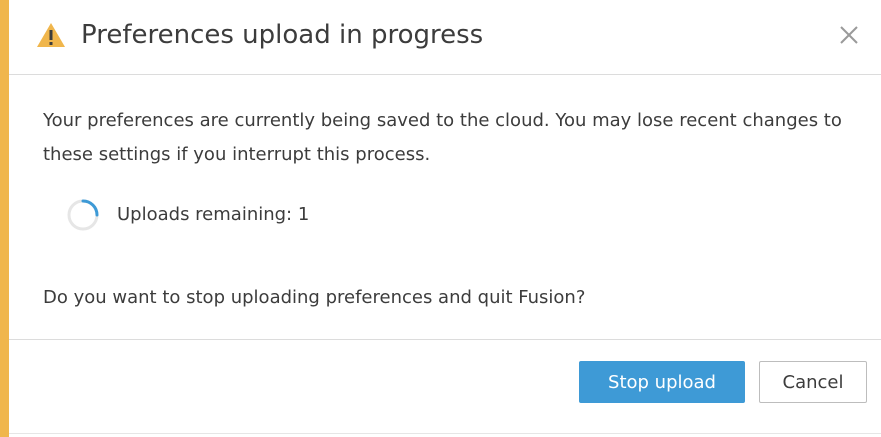 The height and width of the screenshot is (437, 881). What do you see at coordinates (4, 218) in the screenshot?
I see `warning-accent-bar` at bounding box center [4, 218].